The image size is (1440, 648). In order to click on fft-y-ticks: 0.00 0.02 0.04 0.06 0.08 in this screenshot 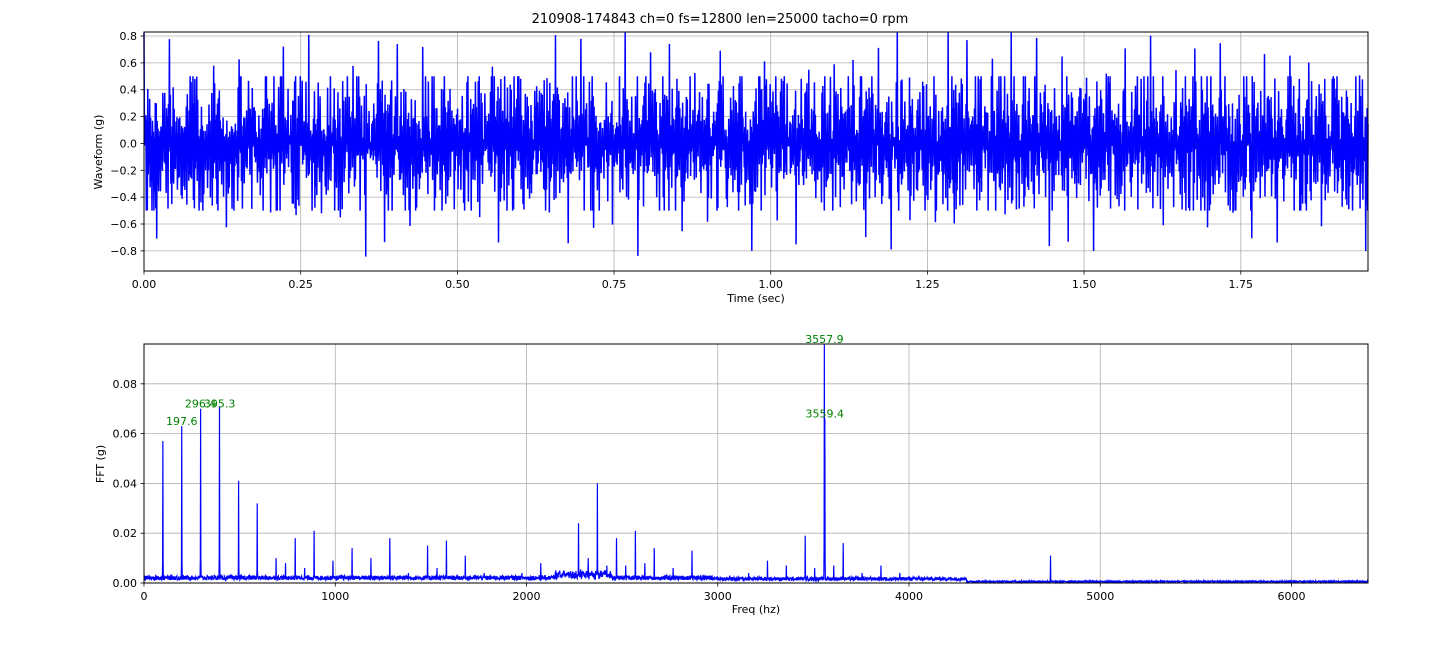, I will do `click(128, 484)`.